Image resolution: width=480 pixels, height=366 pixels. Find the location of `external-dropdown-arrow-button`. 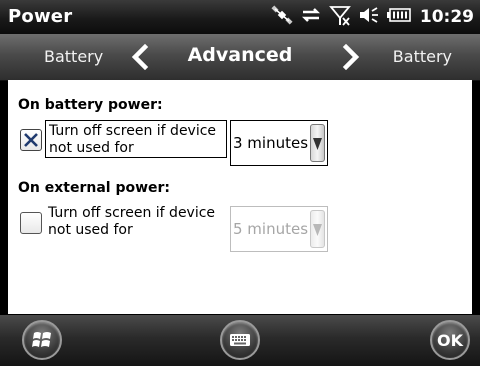

external-dropdown-arrow-button is located at coordinates (317, 229).